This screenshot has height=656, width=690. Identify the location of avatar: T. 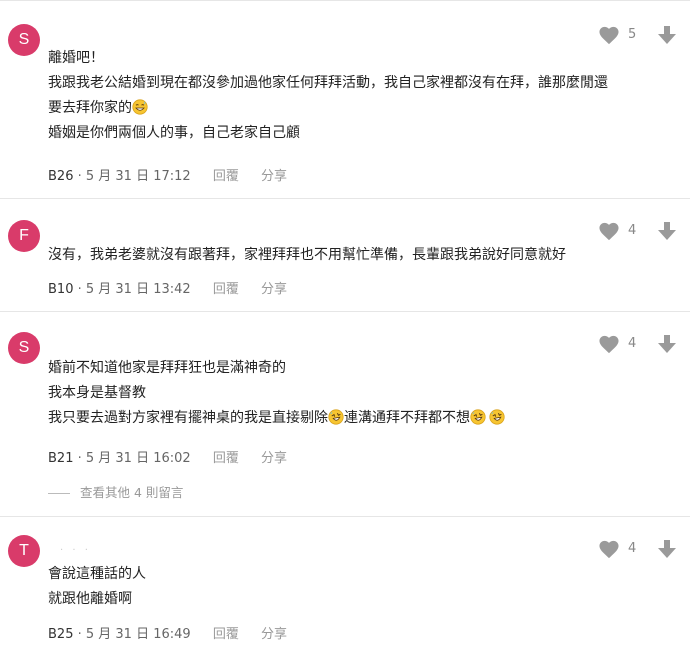
(24, 551).